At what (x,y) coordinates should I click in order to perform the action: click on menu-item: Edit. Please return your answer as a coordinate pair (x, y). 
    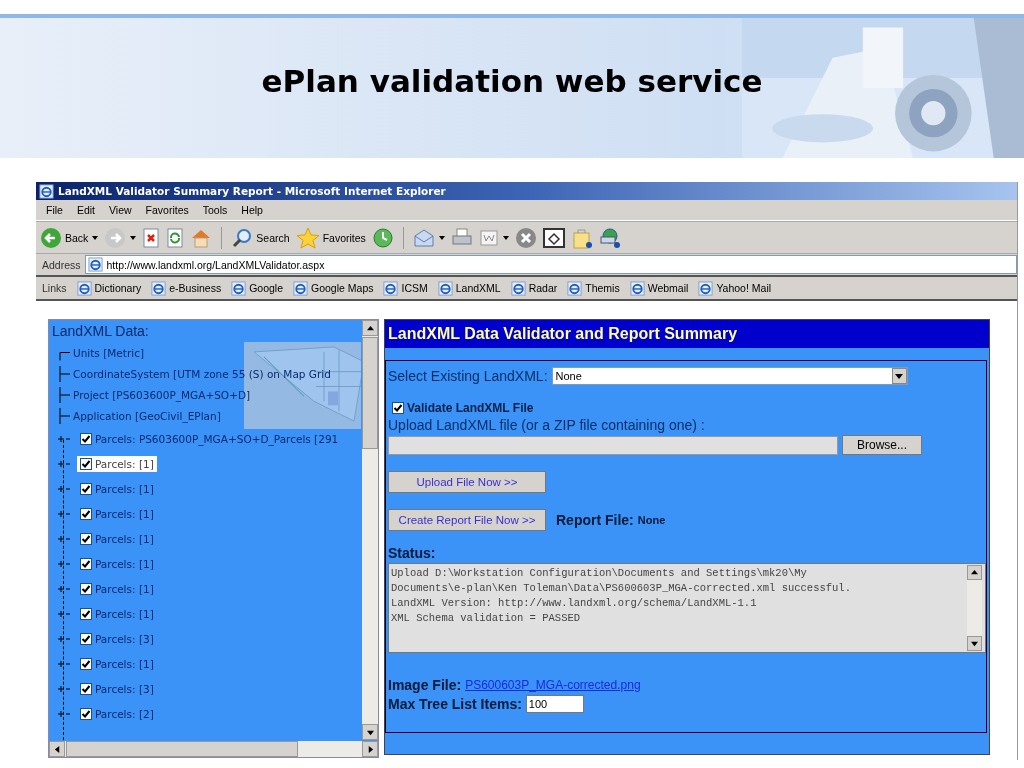
    Looking at the image, I should click on (85, 210).